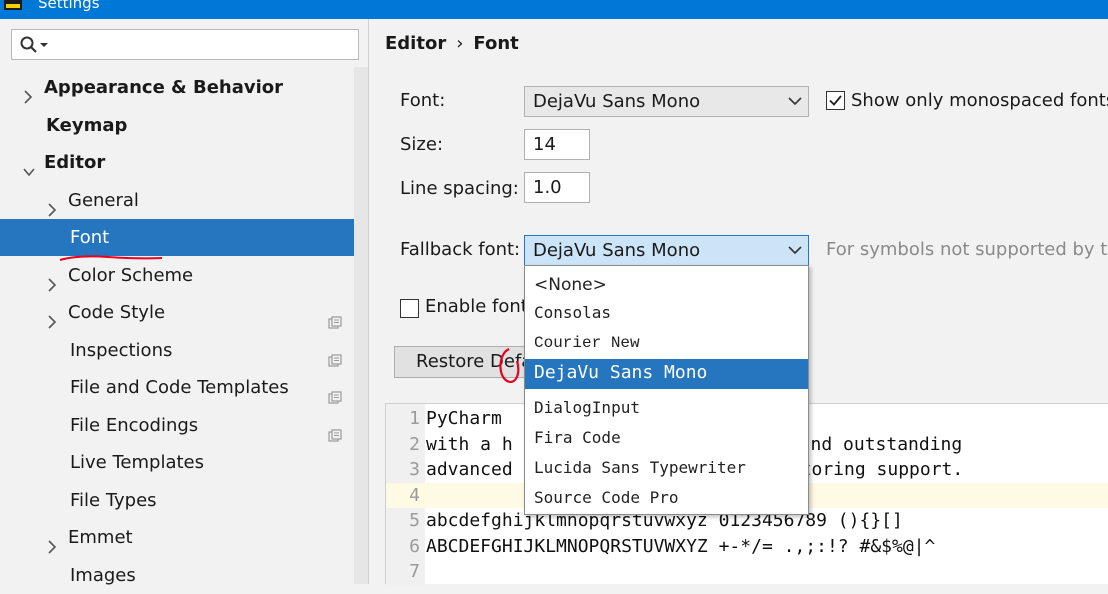 The image size is (1108, 594). I want to click on sidebar-item-live-templates: Live Templates, so click(177, 462).